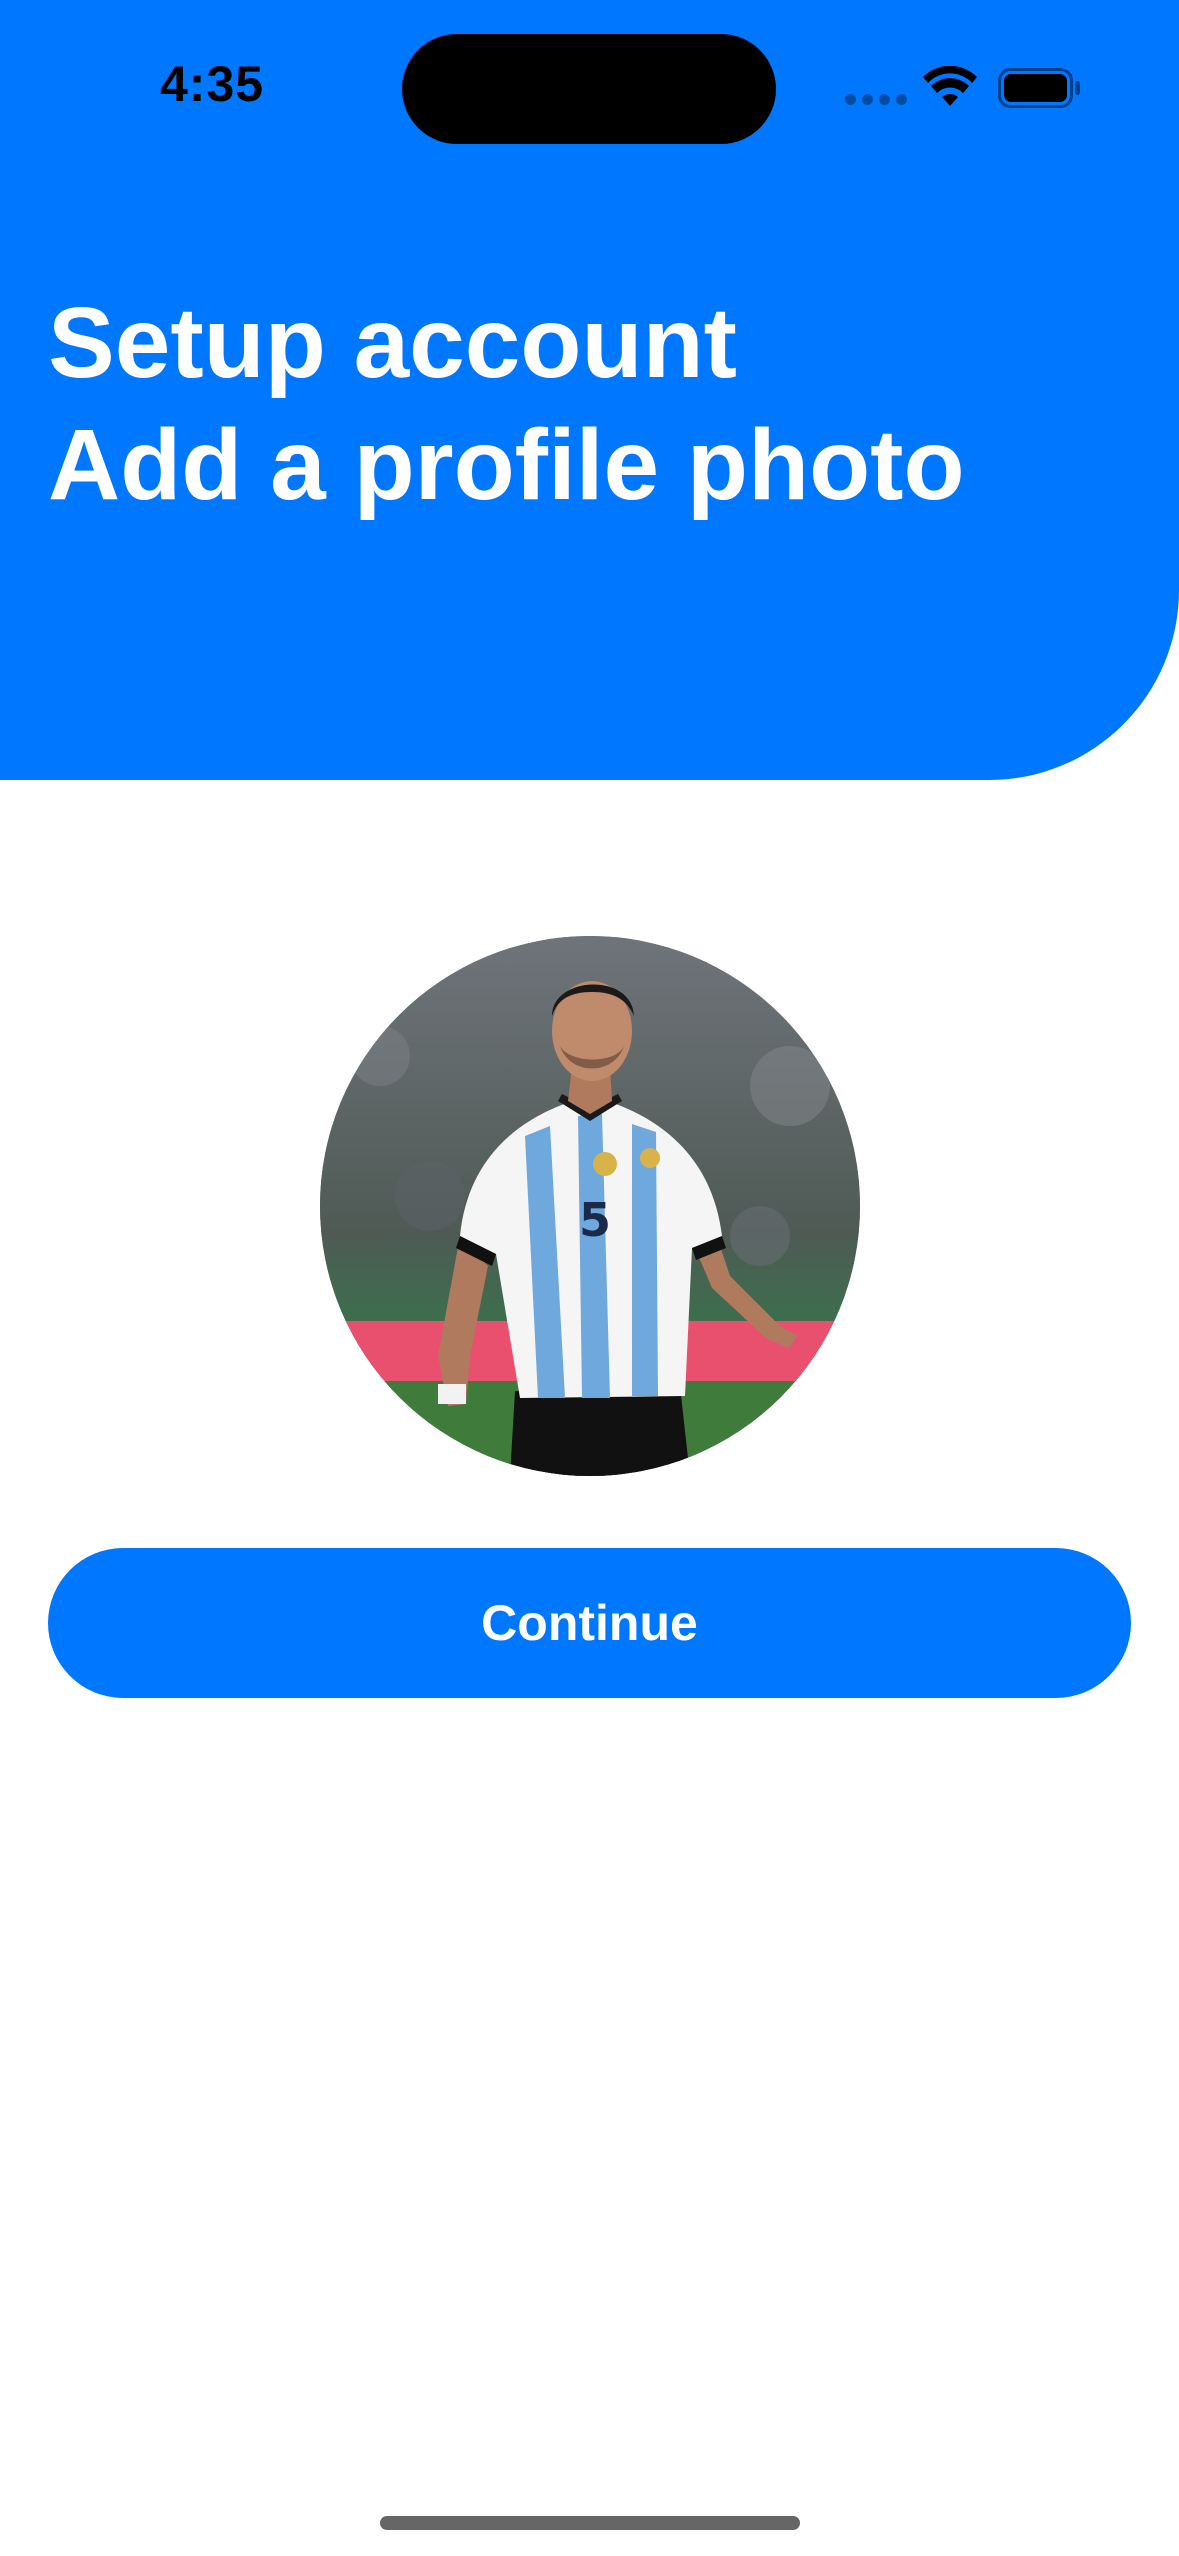 Image resolution: width=1179 pixels, height=2556 pixels. Describe the element at coordinates (506, 465) in the screenshot. I see `title-add-profile-photo: Add a profile photo` at that location.